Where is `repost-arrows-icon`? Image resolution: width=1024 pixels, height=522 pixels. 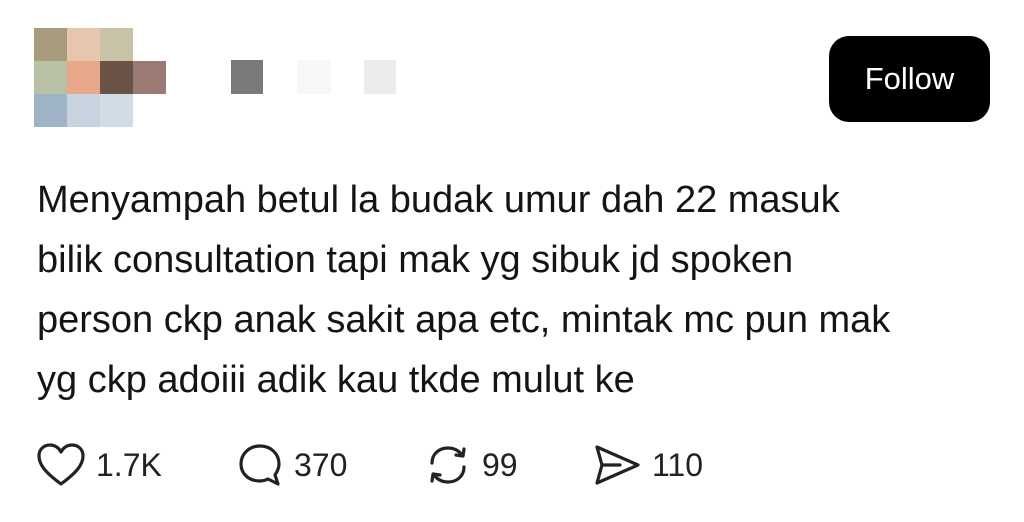 repost-arrows-icon is located at coordinates (448, 465).